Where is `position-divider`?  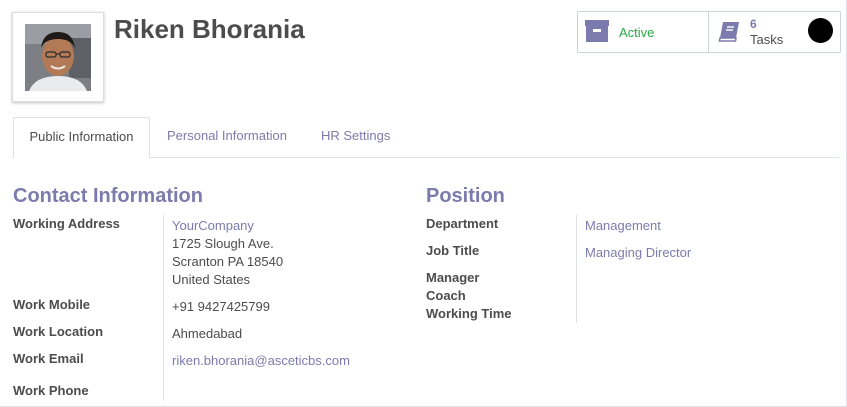 position-divider is located at coordinates (576, 269).